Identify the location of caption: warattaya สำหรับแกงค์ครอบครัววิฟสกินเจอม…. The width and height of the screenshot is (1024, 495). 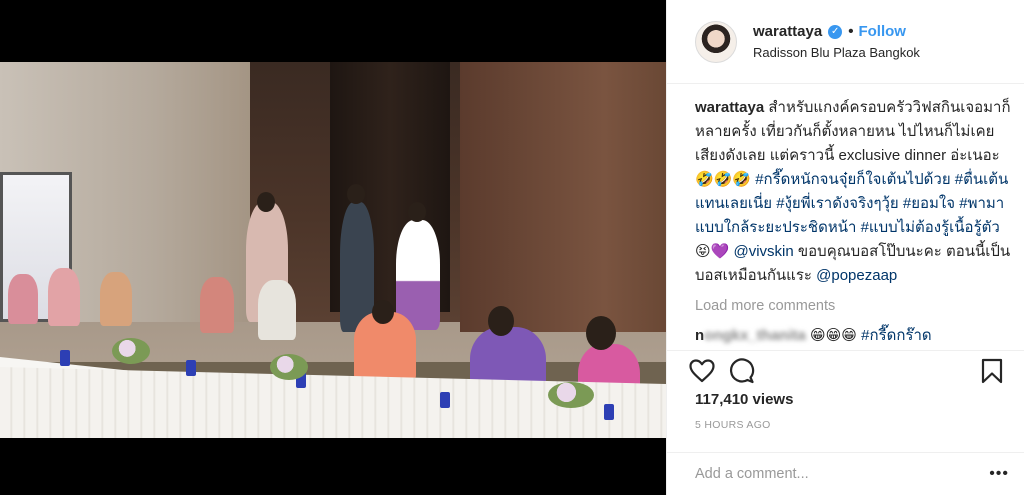
(853, 192).